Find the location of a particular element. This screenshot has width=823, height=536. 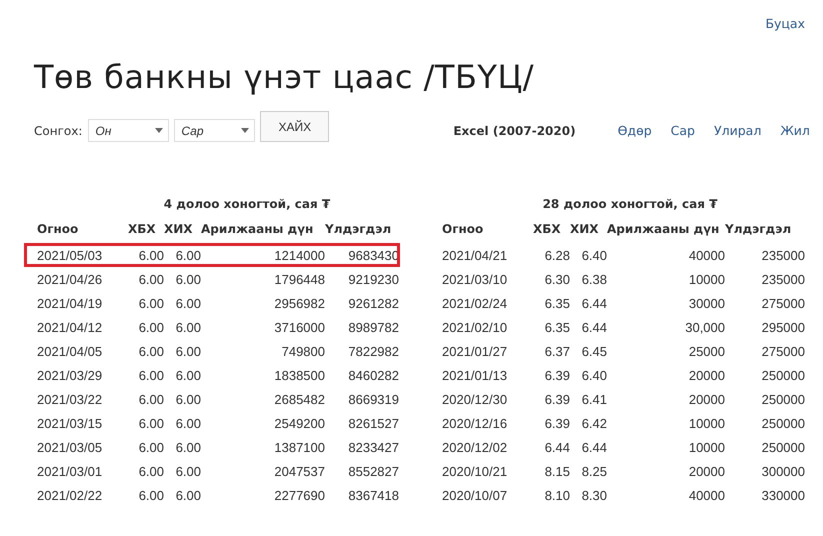

table-cell-text: 1214000 is located at coordinates (299, 255).